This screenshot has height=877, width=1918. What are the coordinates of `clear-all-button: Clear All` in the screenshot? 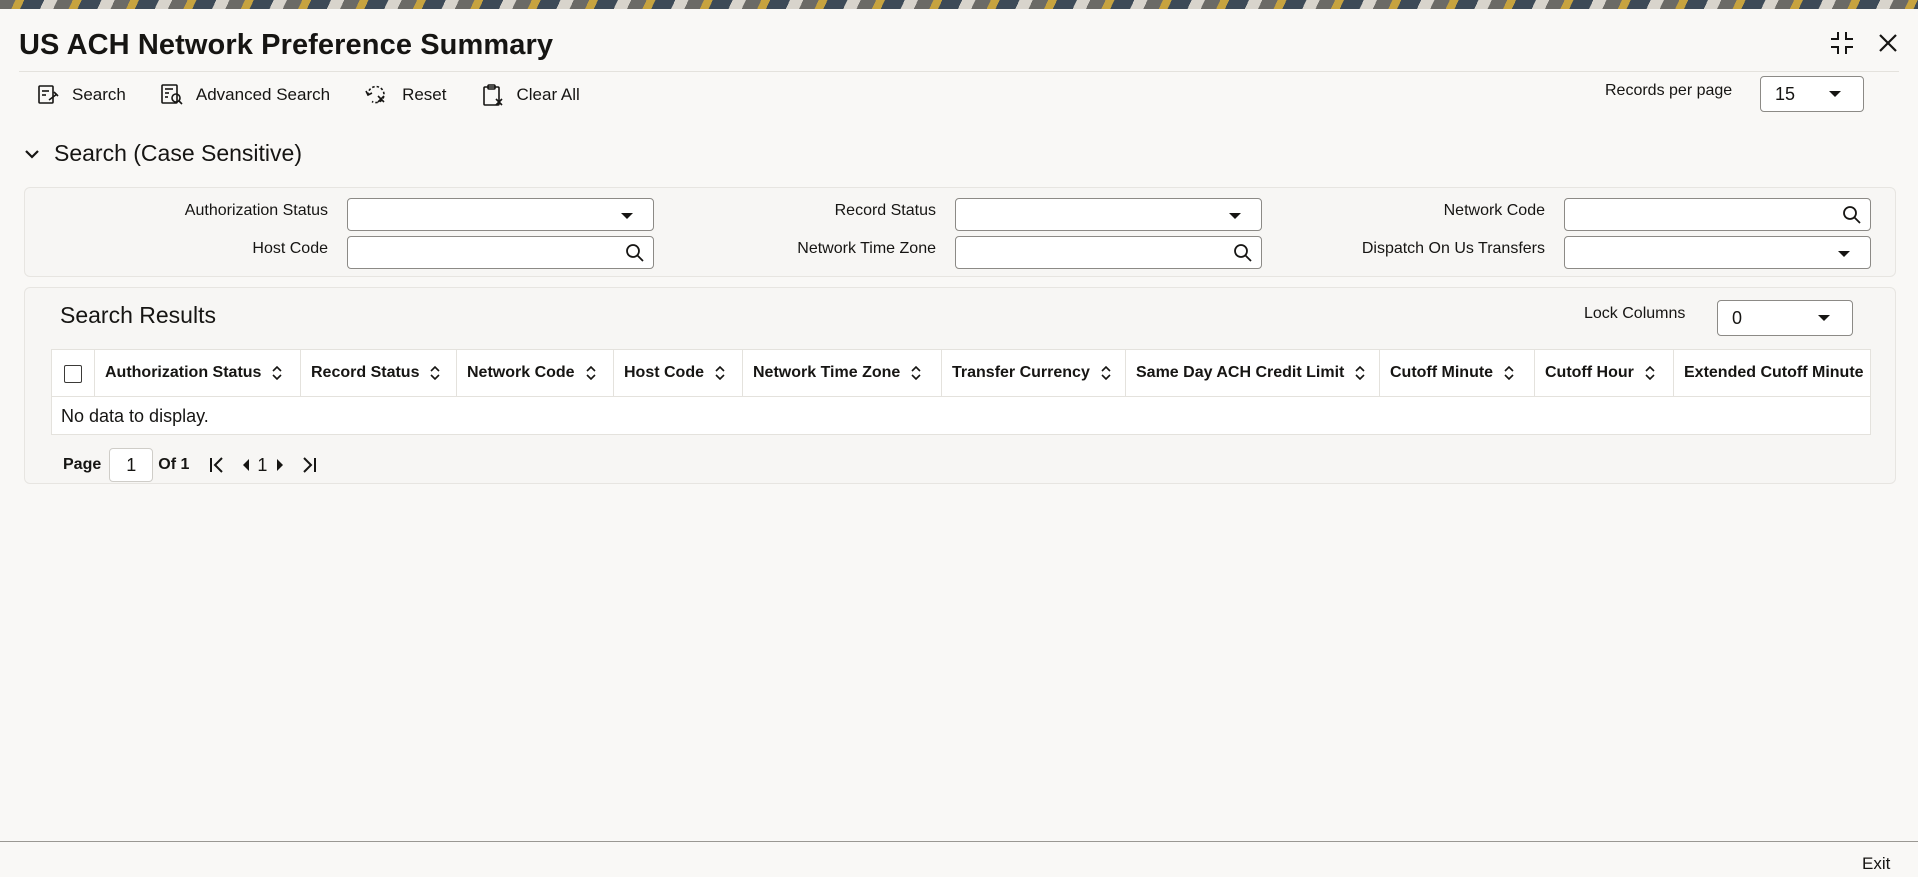 It's located at (530, 95).